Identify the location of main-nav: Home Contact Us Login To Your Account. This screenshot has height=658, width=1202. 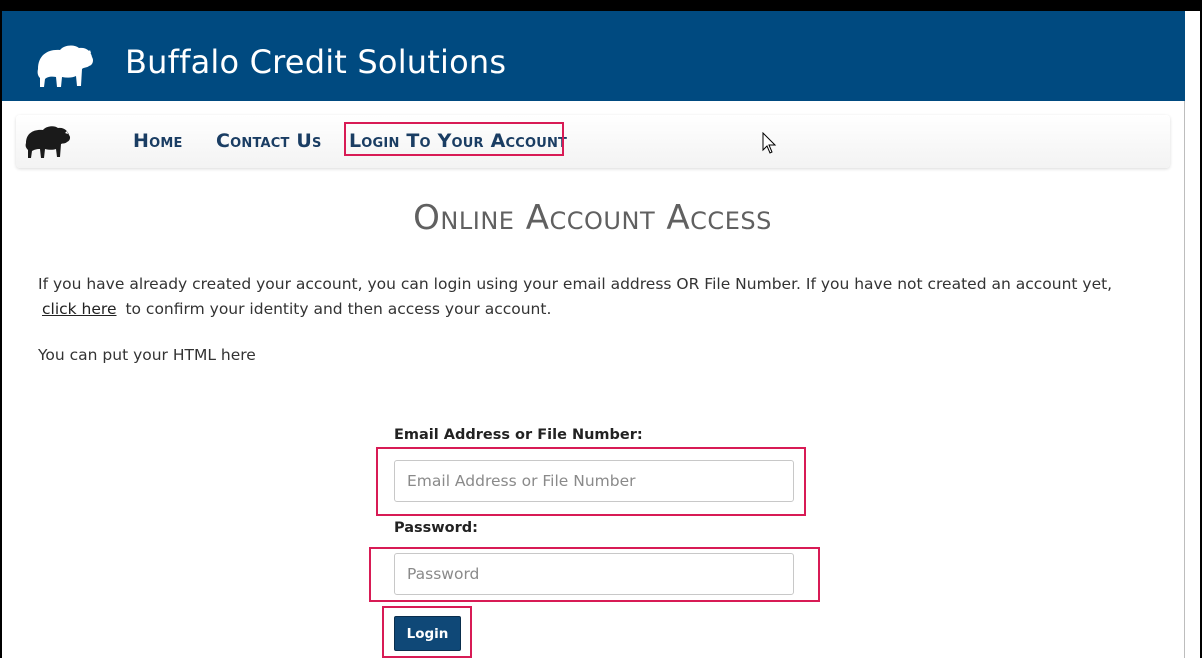
(593, 141).